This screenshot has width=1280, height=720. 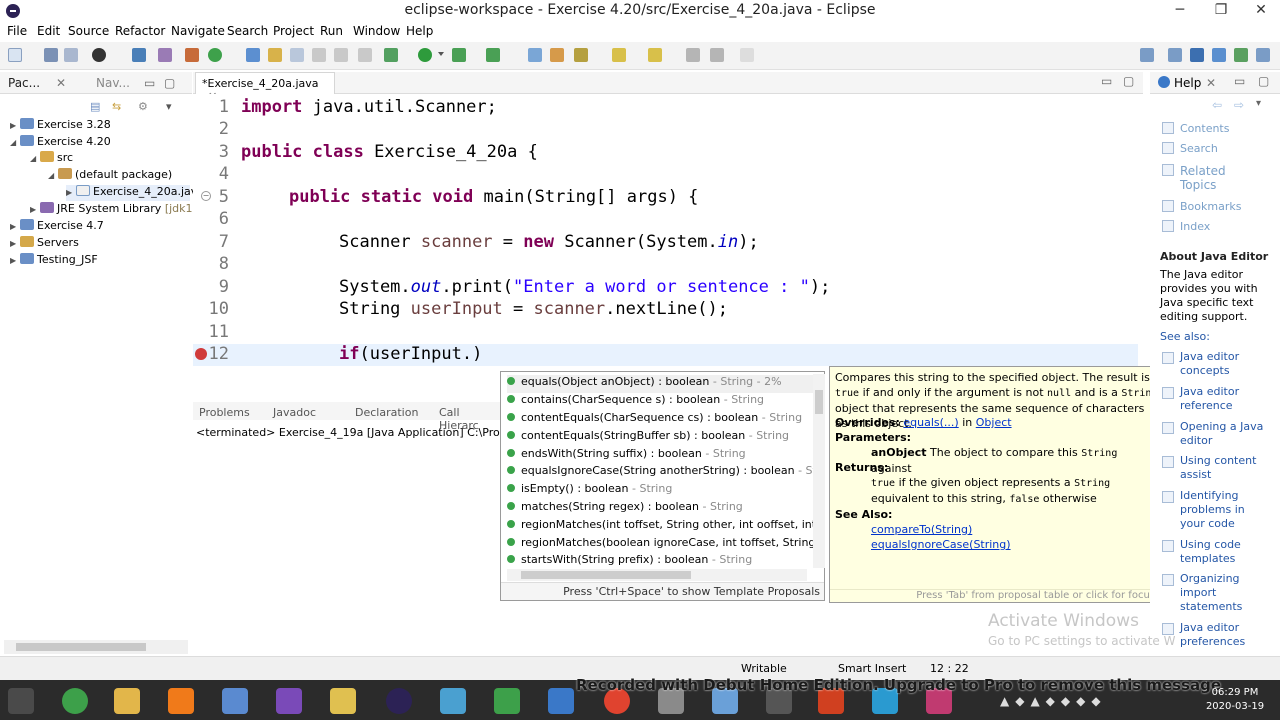 I want to click on search-icon, so click(x=557, y=55).